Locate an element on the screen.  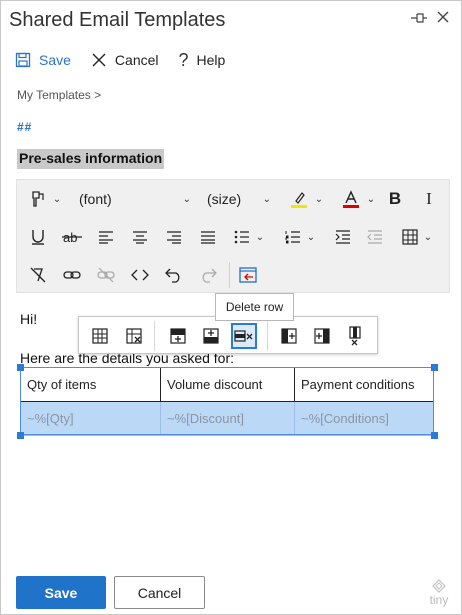
font-color-icon is located at coordinates (350, 199).